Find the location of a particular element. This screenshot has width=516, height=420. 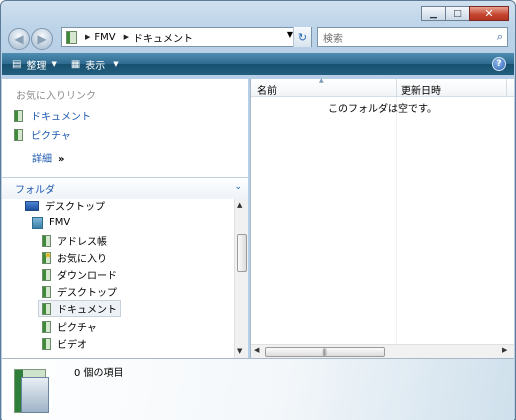

scrollbar-grip-icon: ||| is located at coordinates (324, 352).